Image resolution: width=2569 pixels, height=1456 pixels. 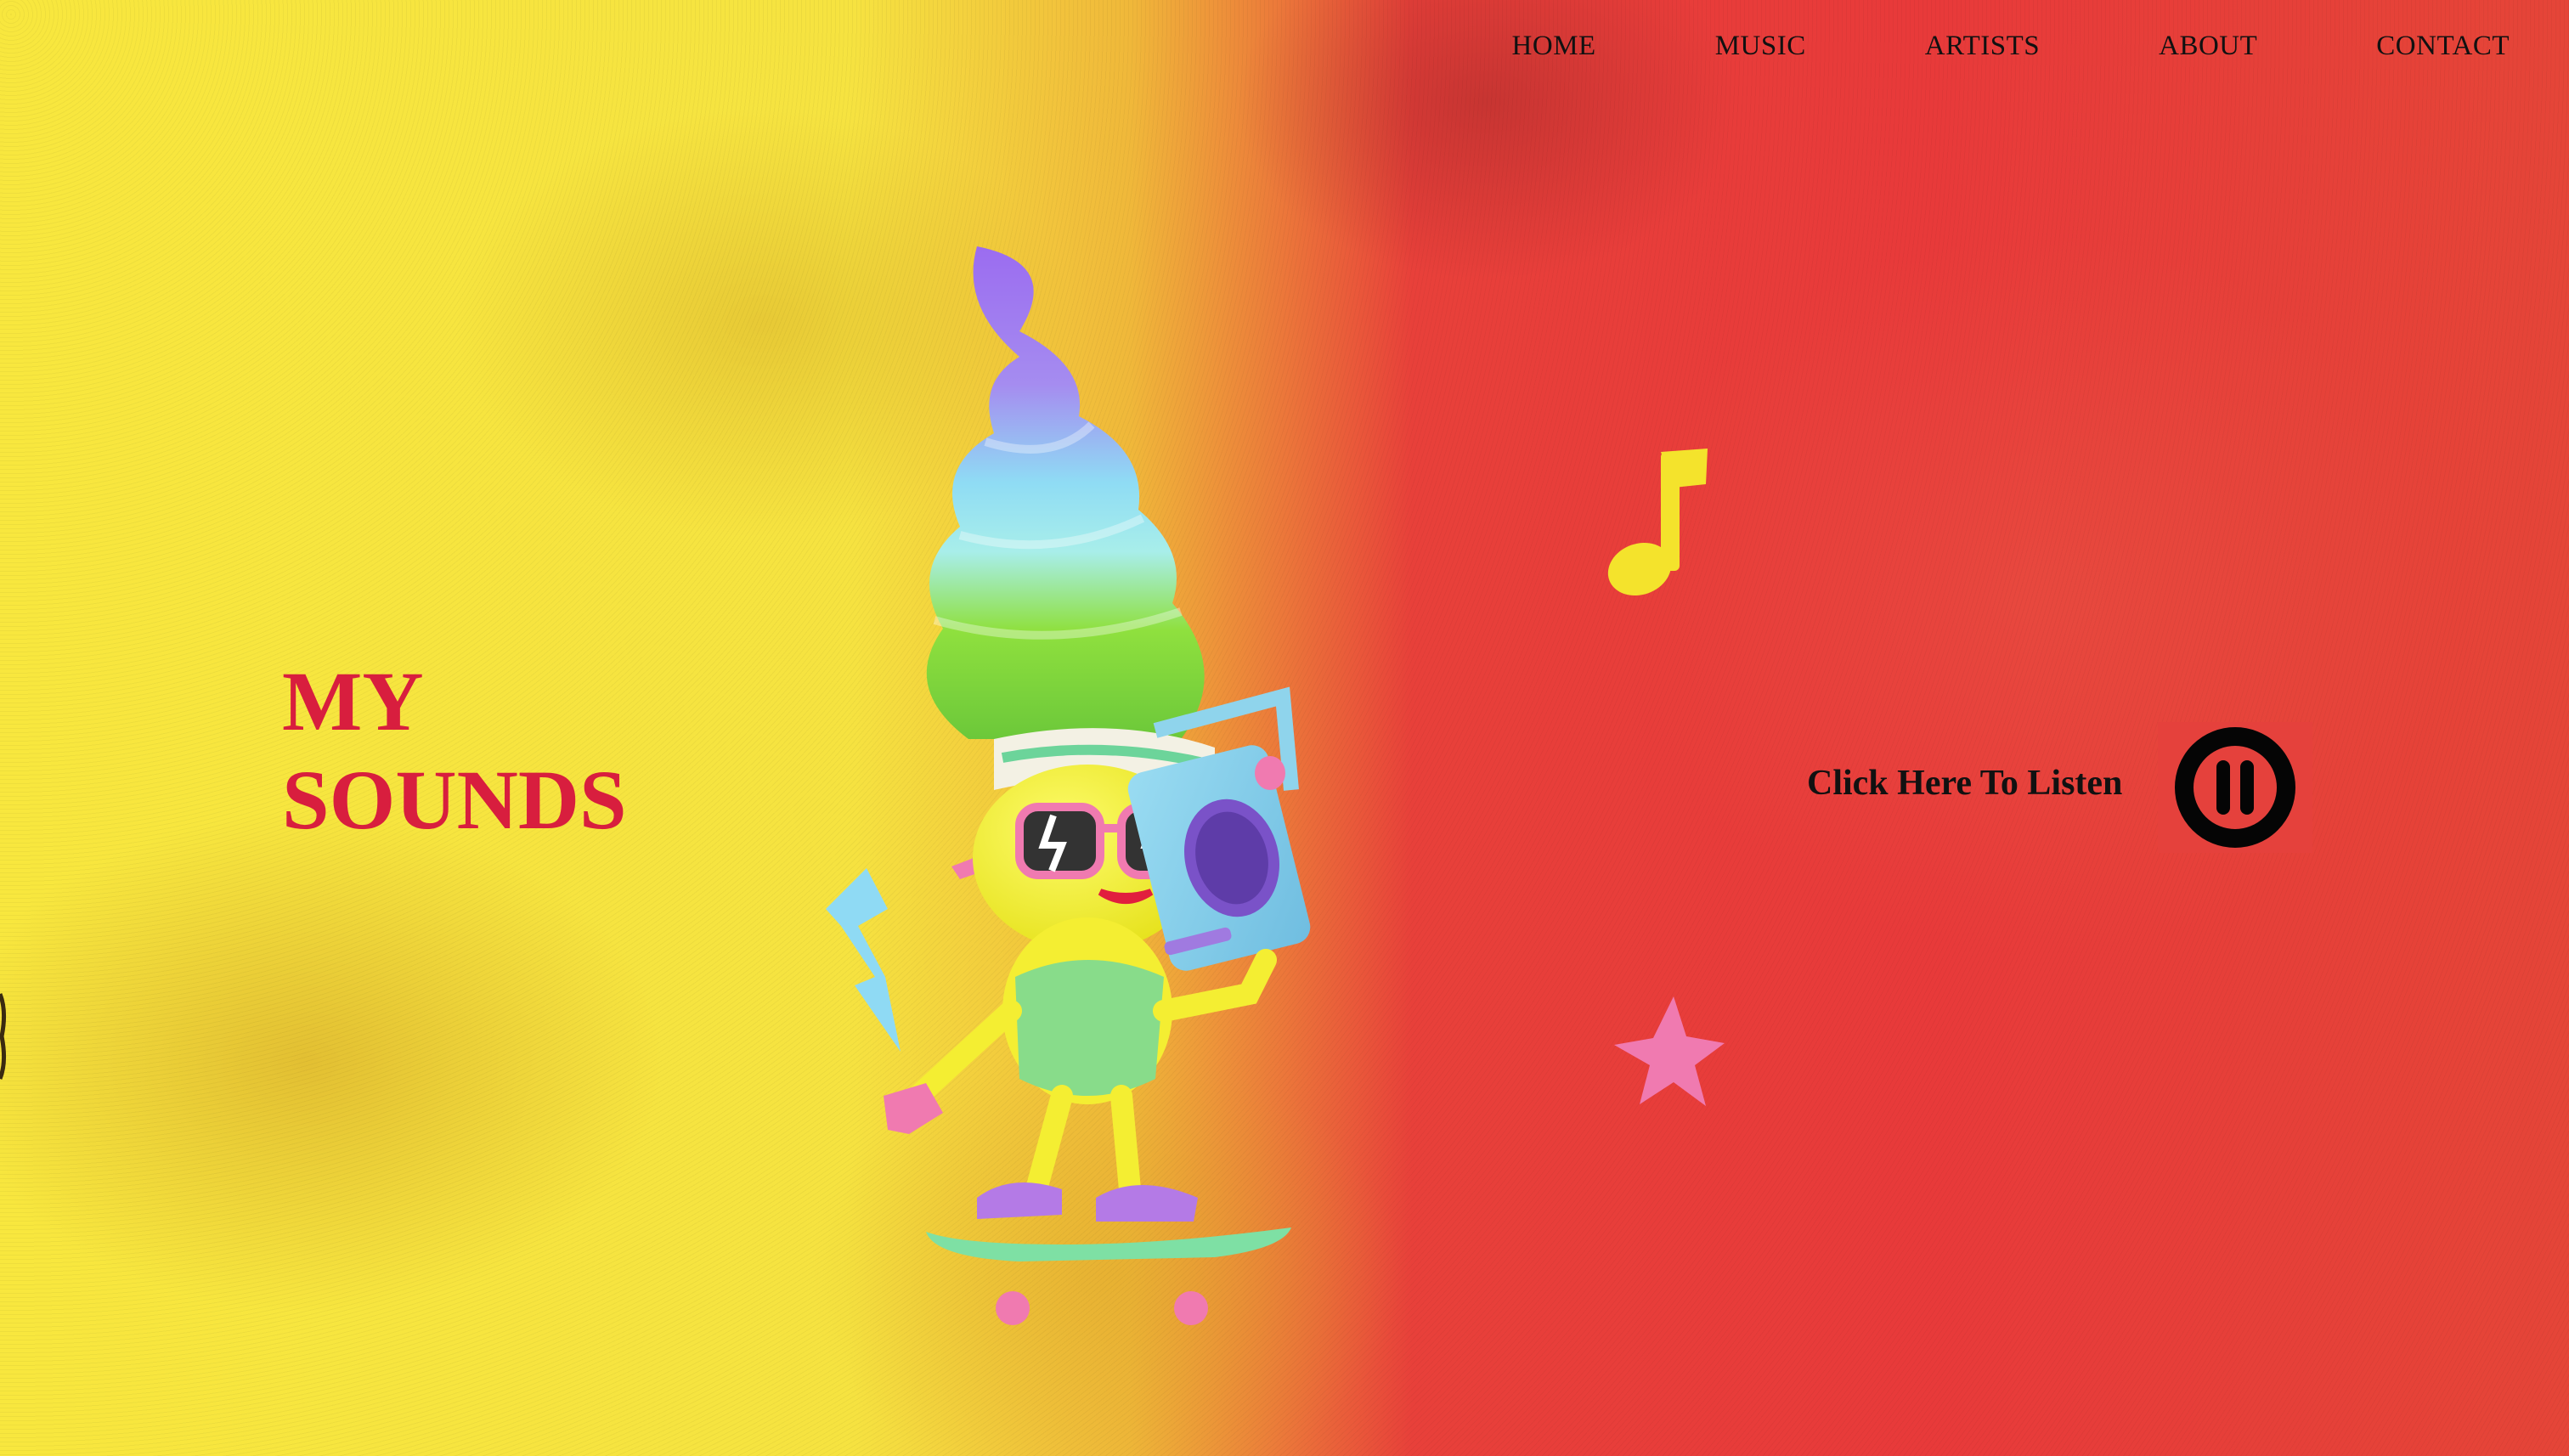 I want to click on nav-item-music: MUSIC, so click(x=1760, y=47).